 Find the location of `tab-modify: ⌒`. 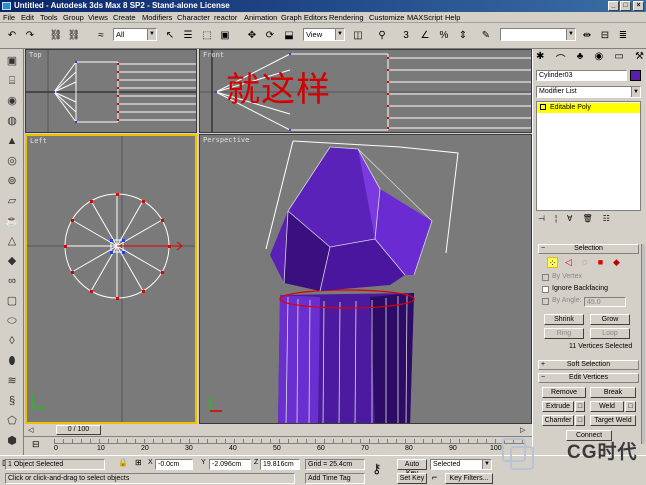

tab-modify: ⌒ is located at coordinates (561, 59).